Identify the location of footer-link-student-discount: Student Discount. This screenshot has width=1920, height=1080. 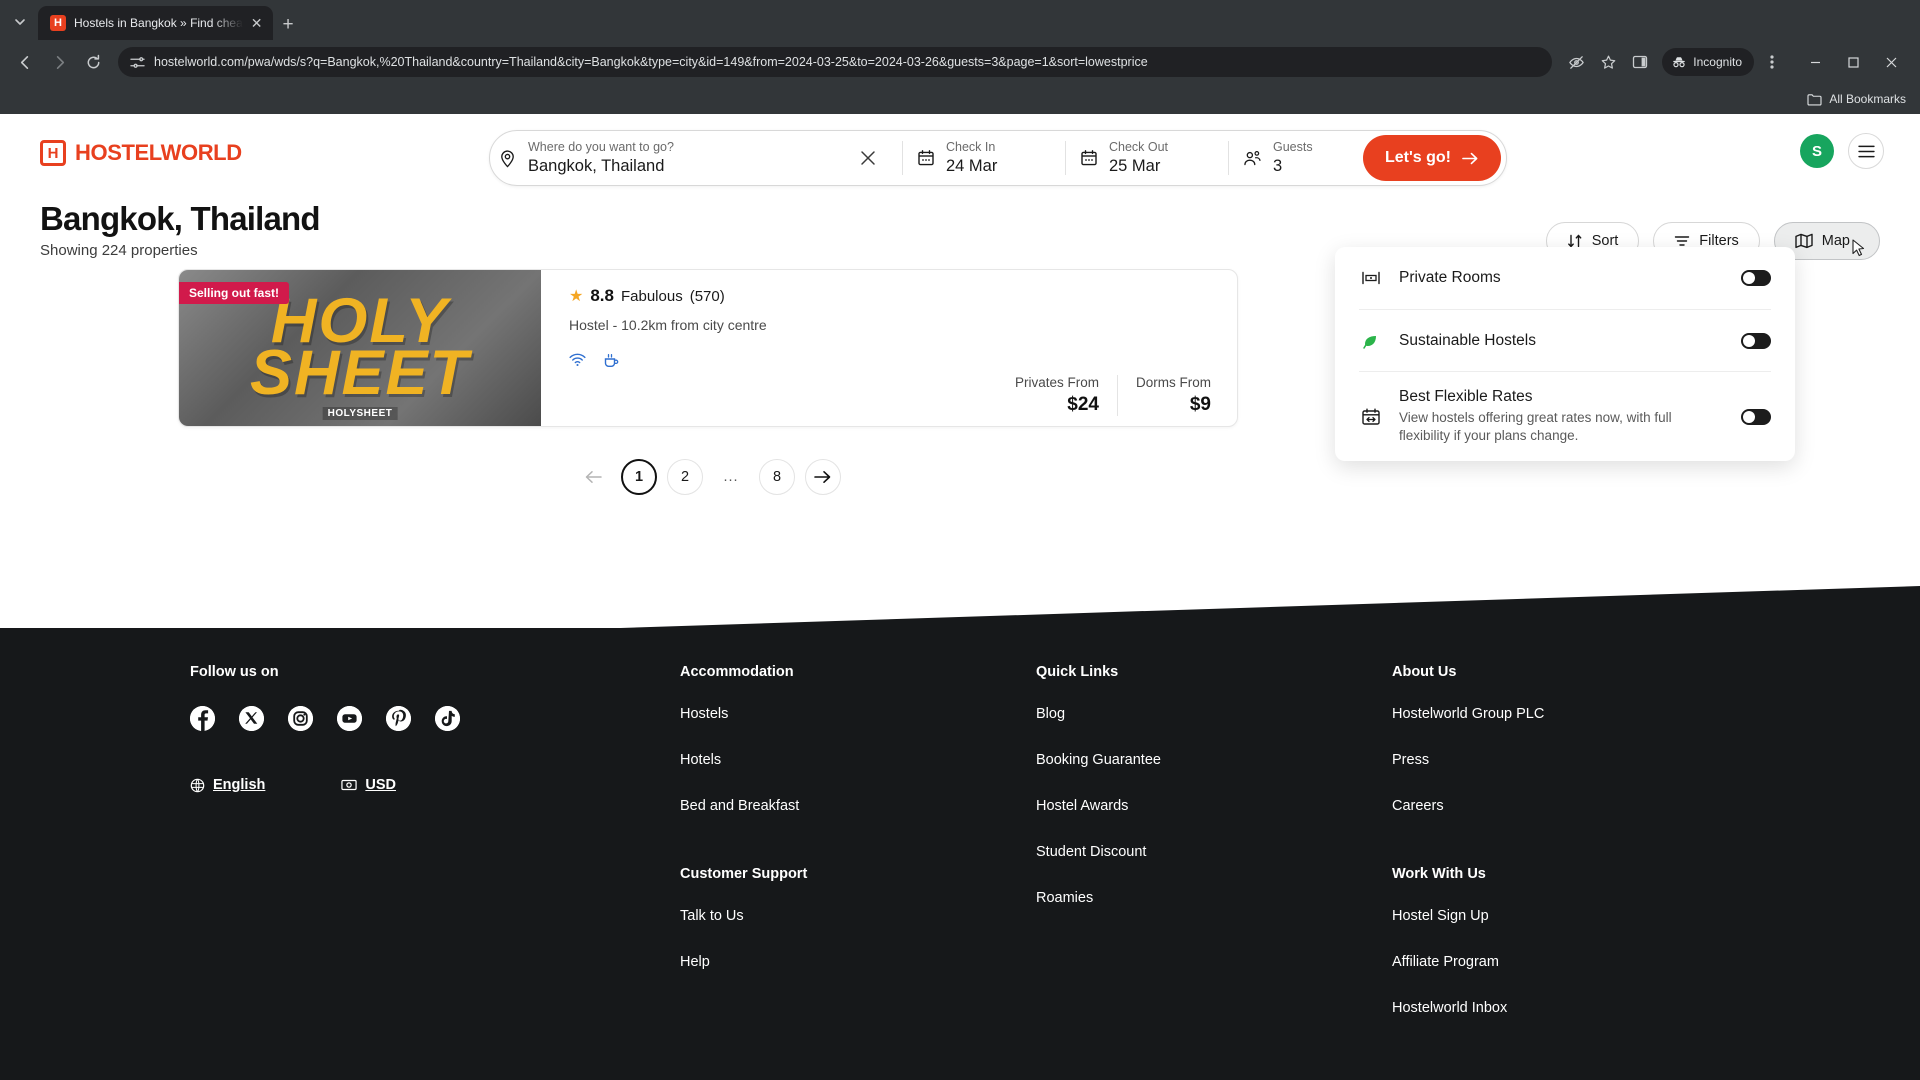
(1214, 852).